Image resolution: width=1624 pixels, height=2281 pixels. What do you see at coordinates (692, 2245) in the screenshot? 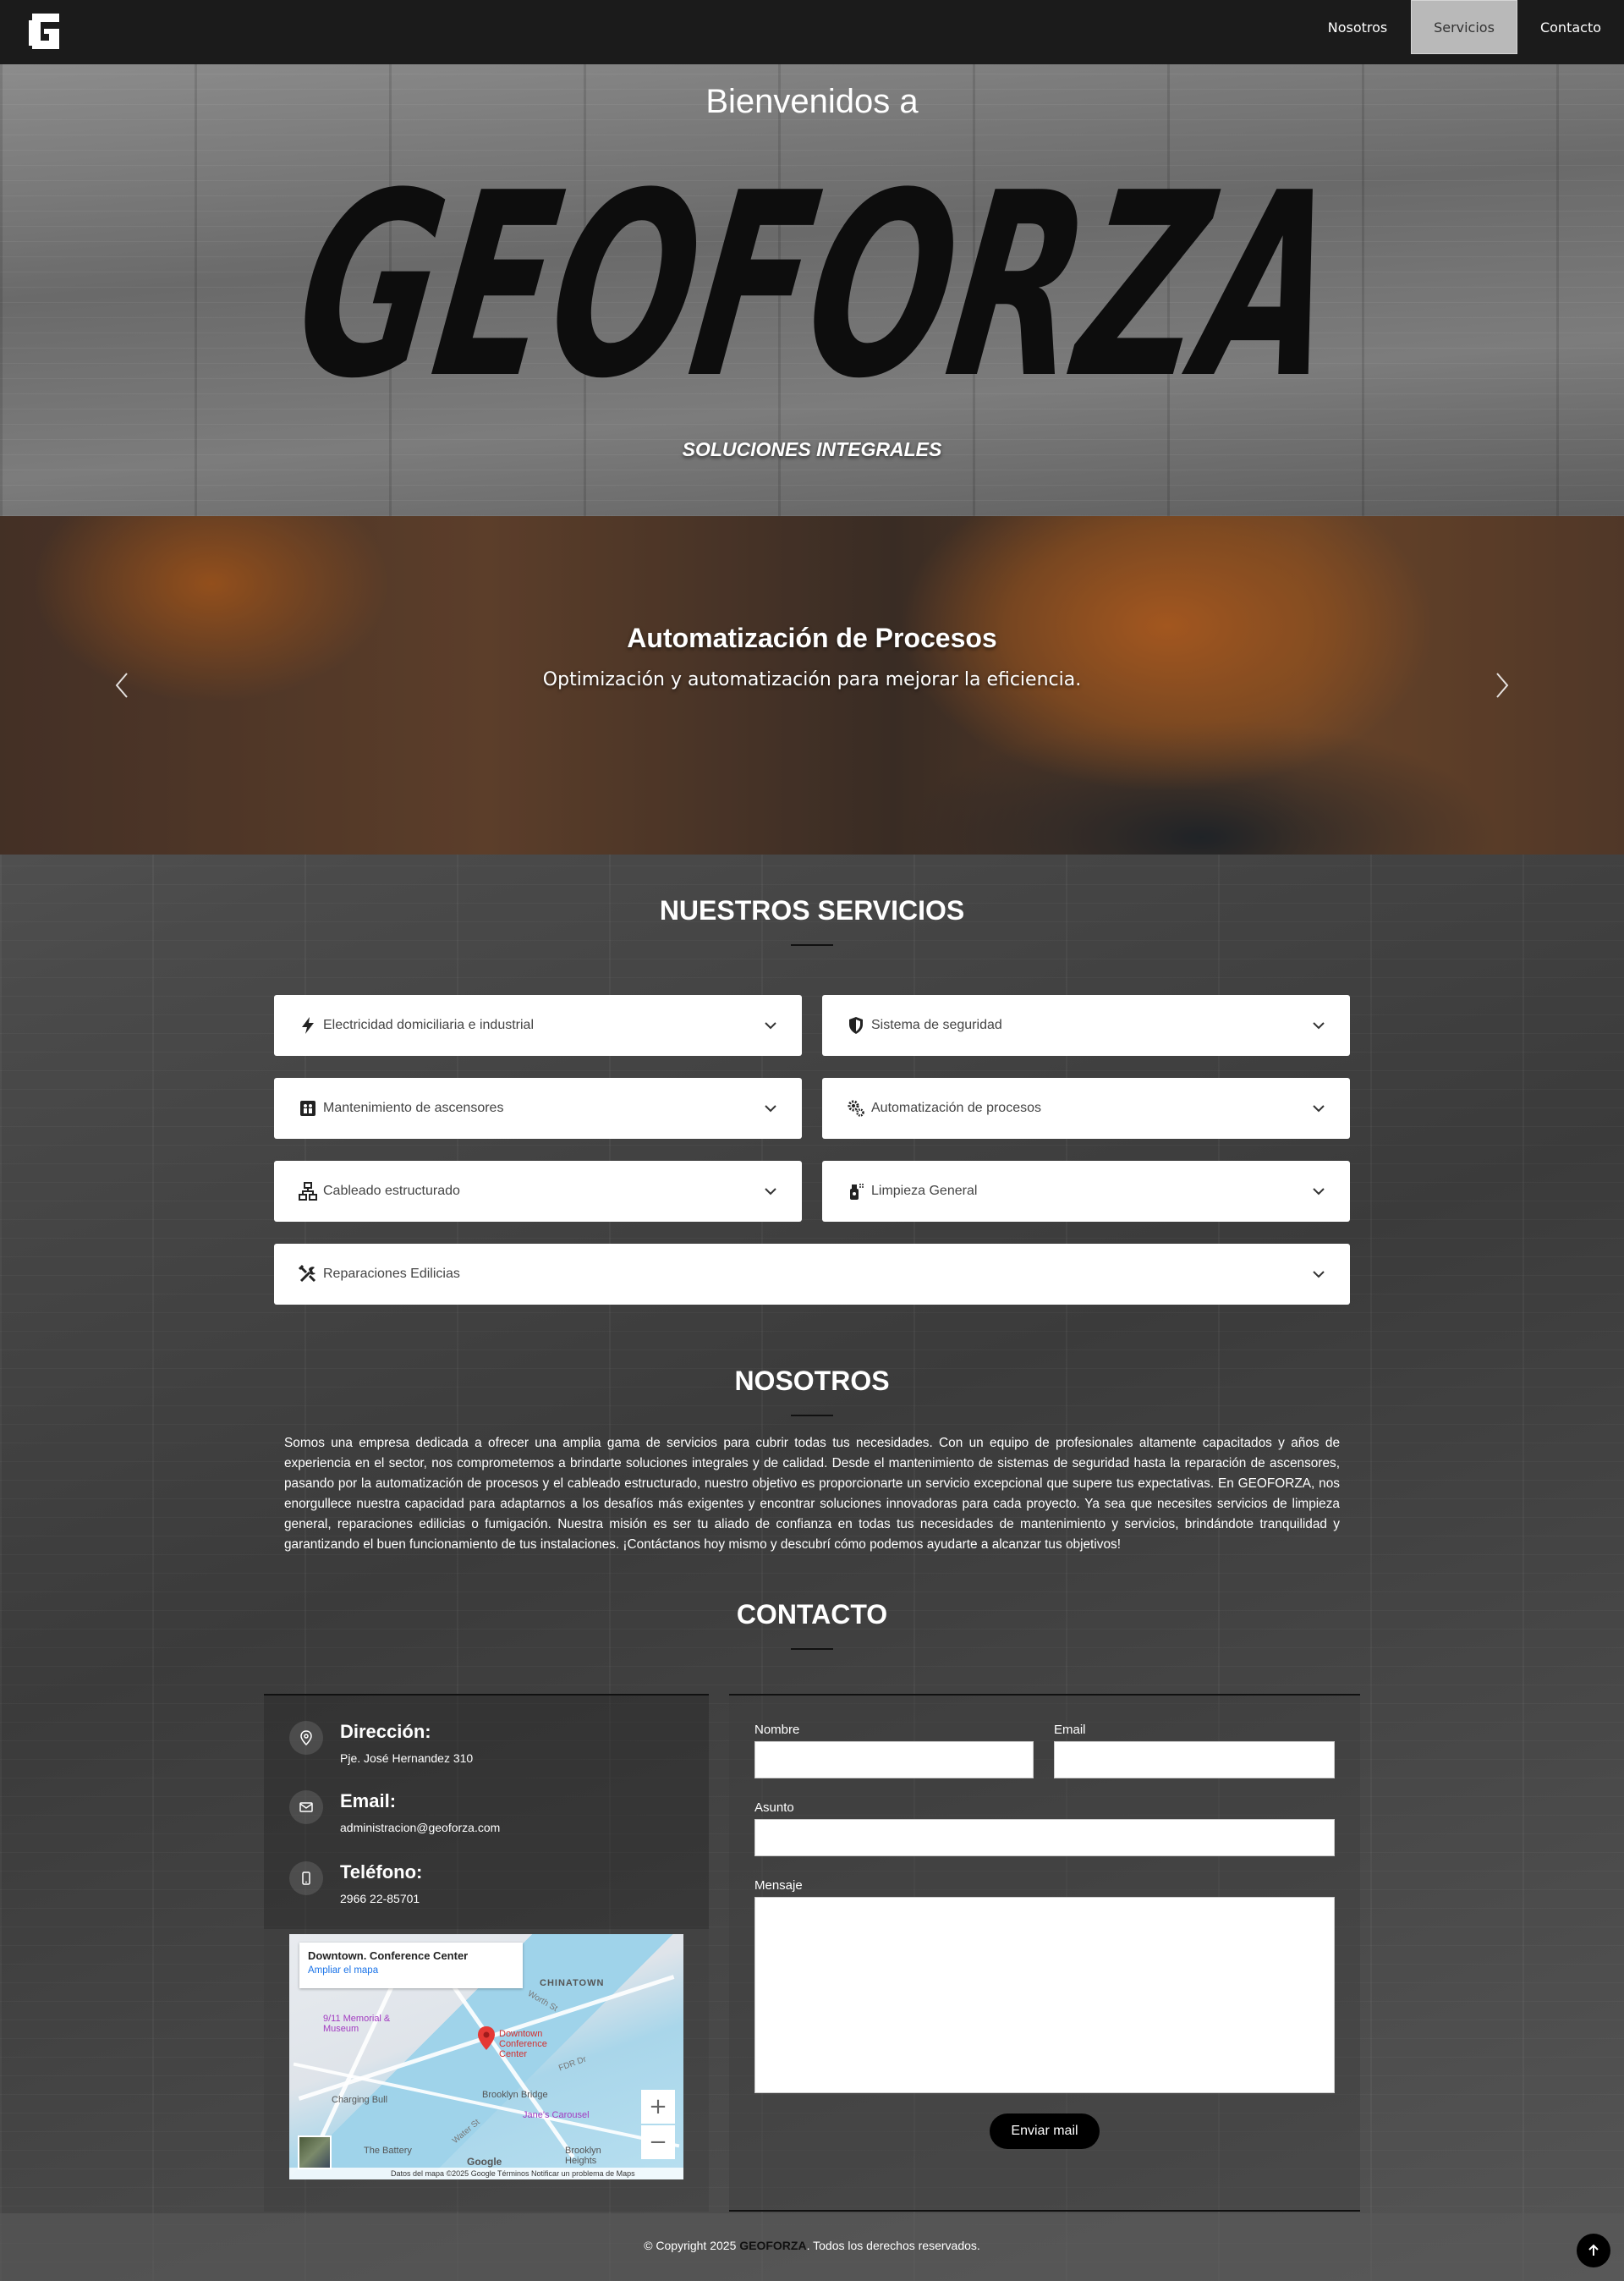
I see `copyright-prefix: © Copyright 2025` at bounding box center [692, 2245].